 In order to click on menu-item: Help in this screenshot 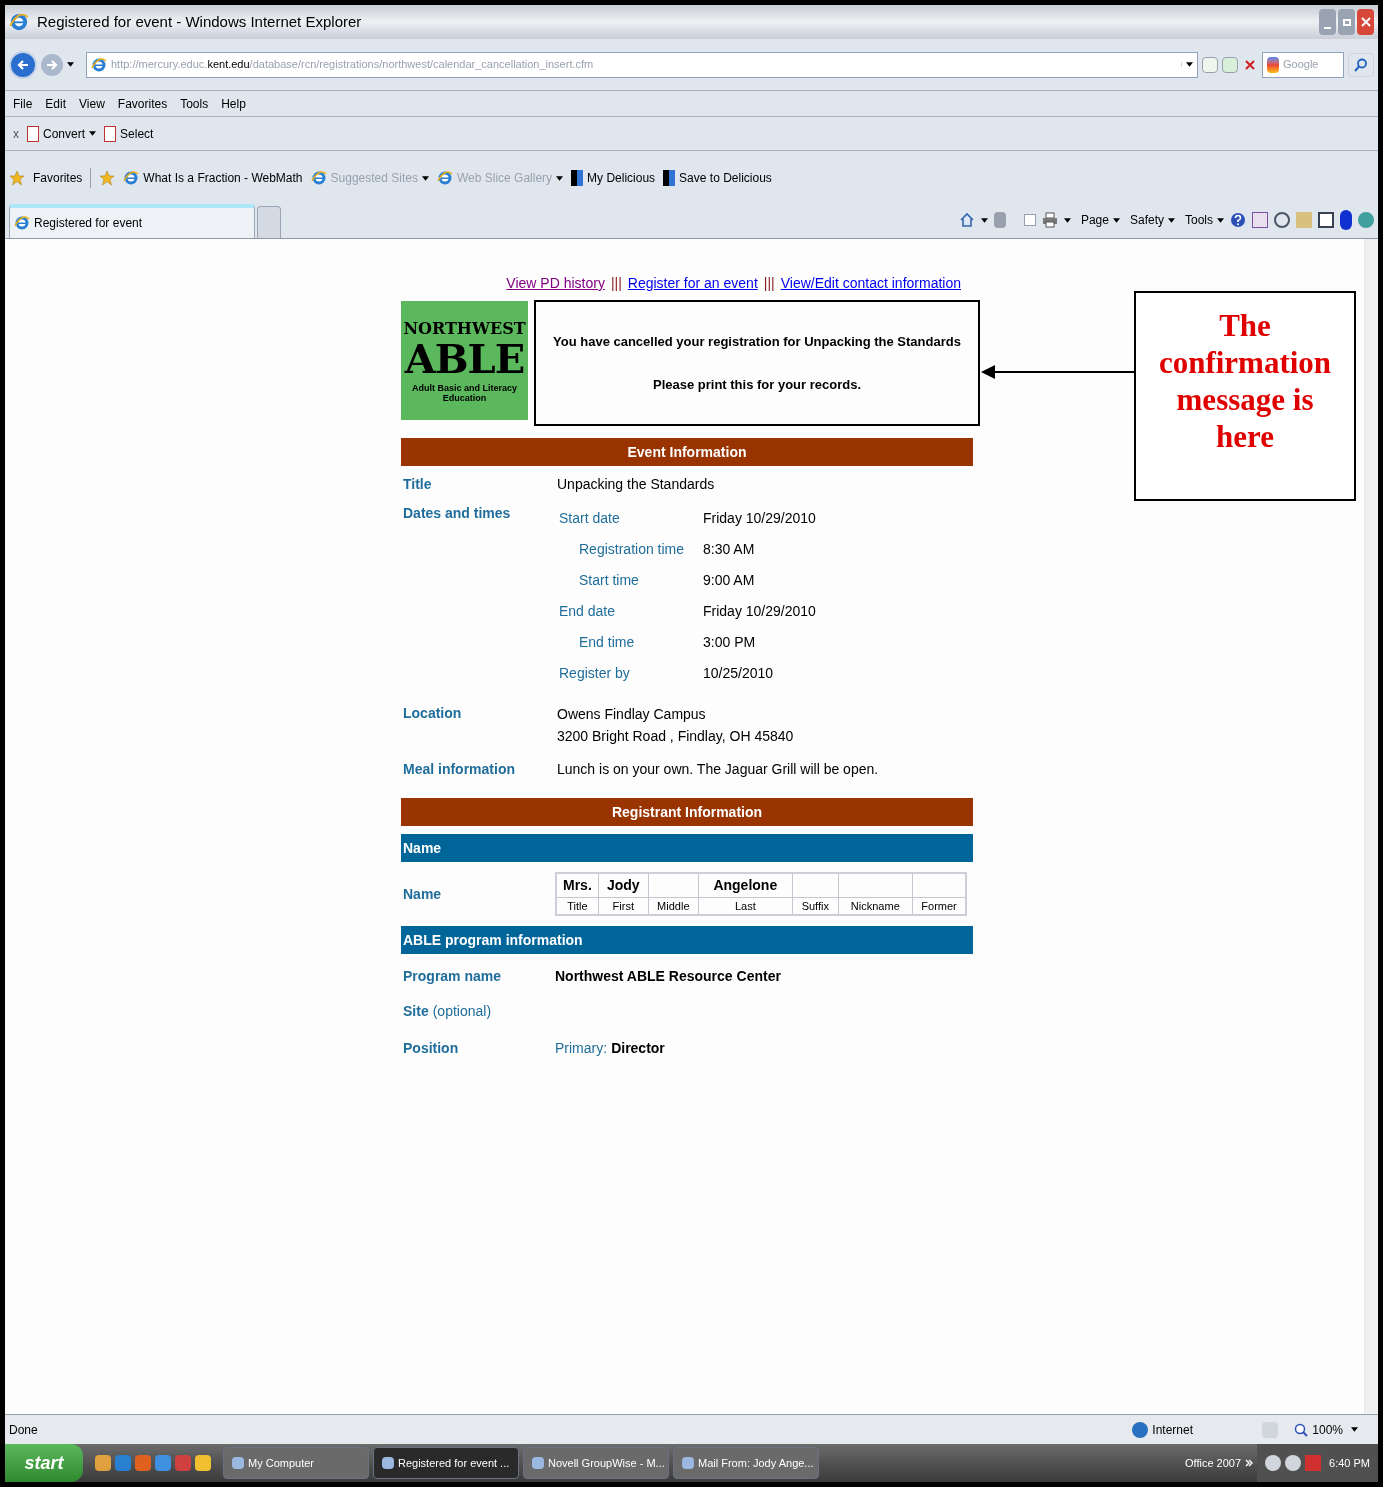, I will do `click(233, 103)`.